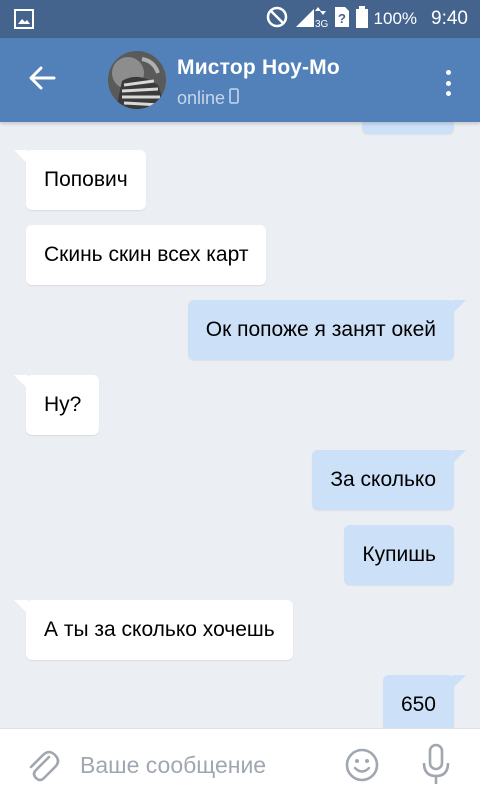  What do you see at coordinates (240, 19) in the screenshot?
I see `status-bar: 3G ? 100% 9:40` at bounding box center [240, 19].